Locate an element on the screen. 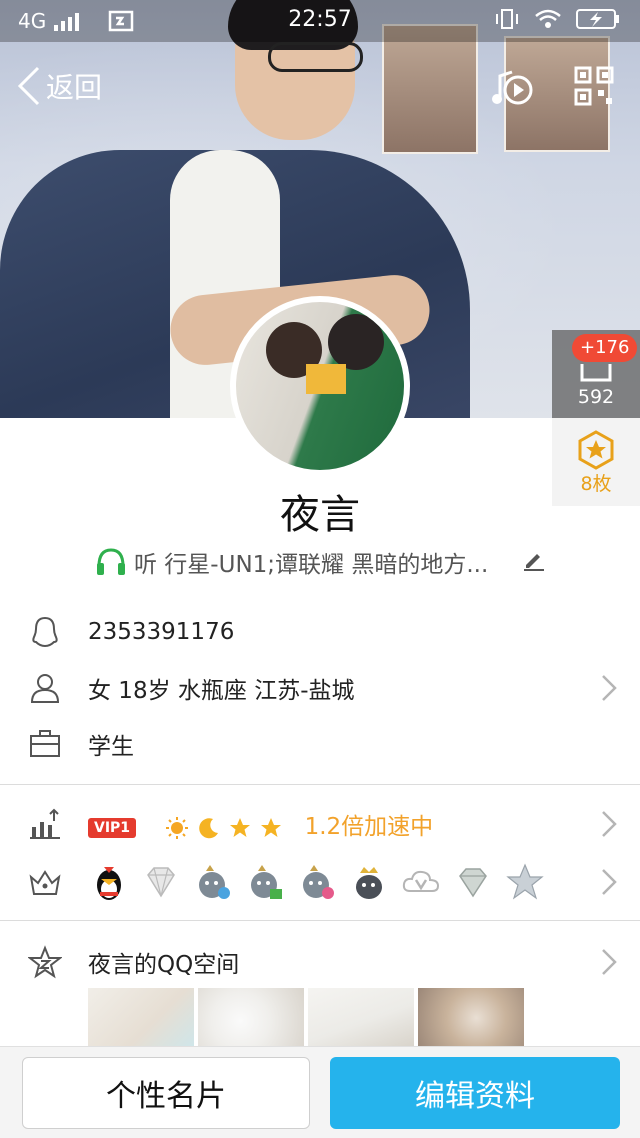 The width and height of the screenshot is (640, 1138). qzone-row: 夜言的QQ空间 is located at coordinates (320, 962).